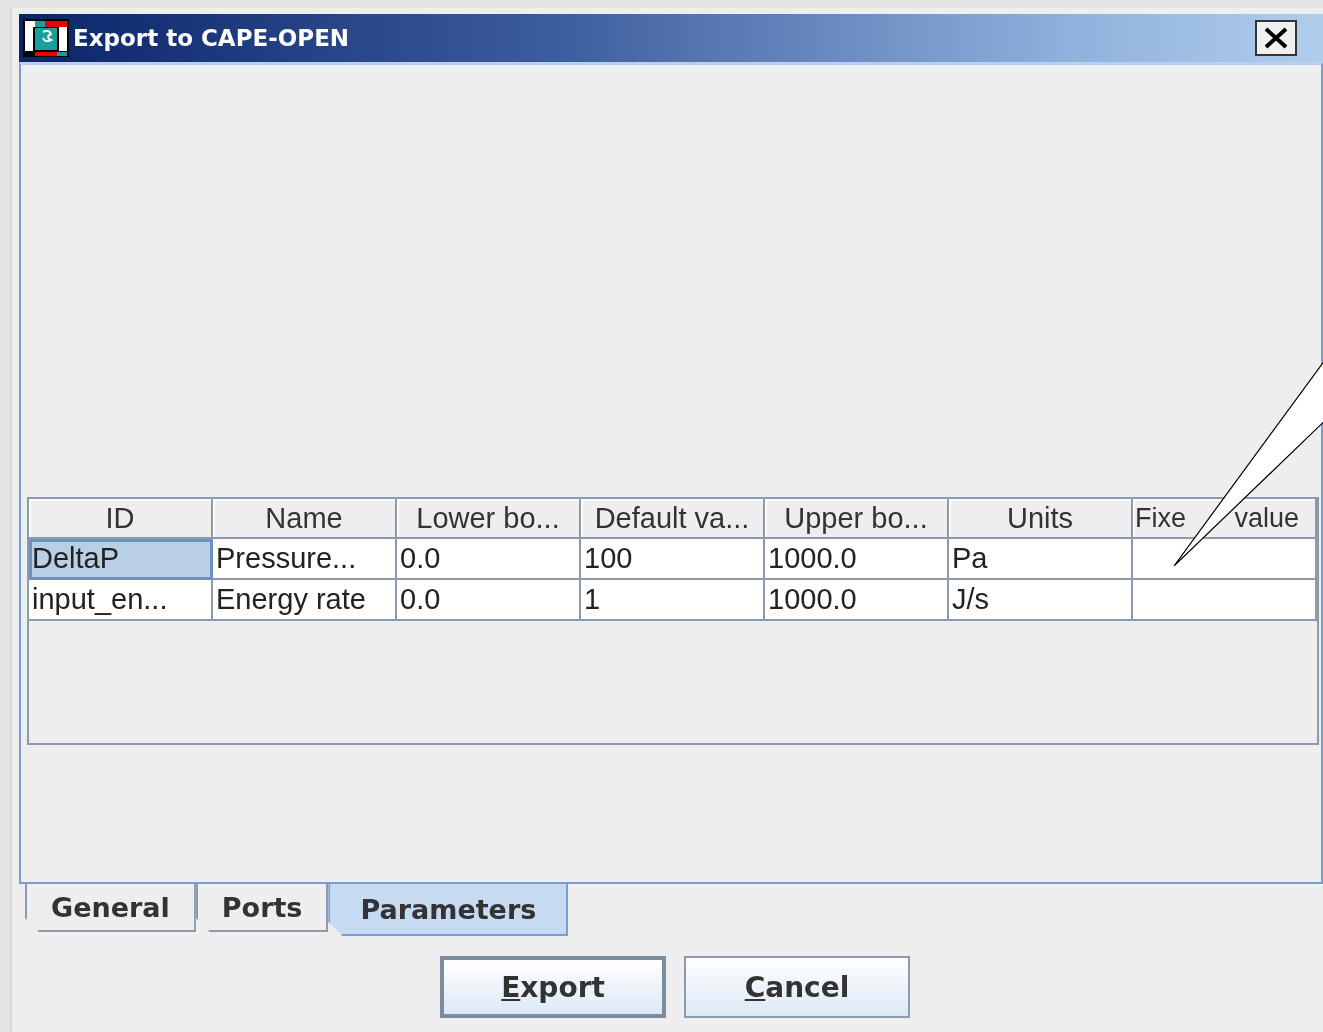 Image resolution: width=1323 pixels, height=1032 pixels. Describe the element at coordinates (262, 908) in the screenshot. I see `tab: Ports` at that location.